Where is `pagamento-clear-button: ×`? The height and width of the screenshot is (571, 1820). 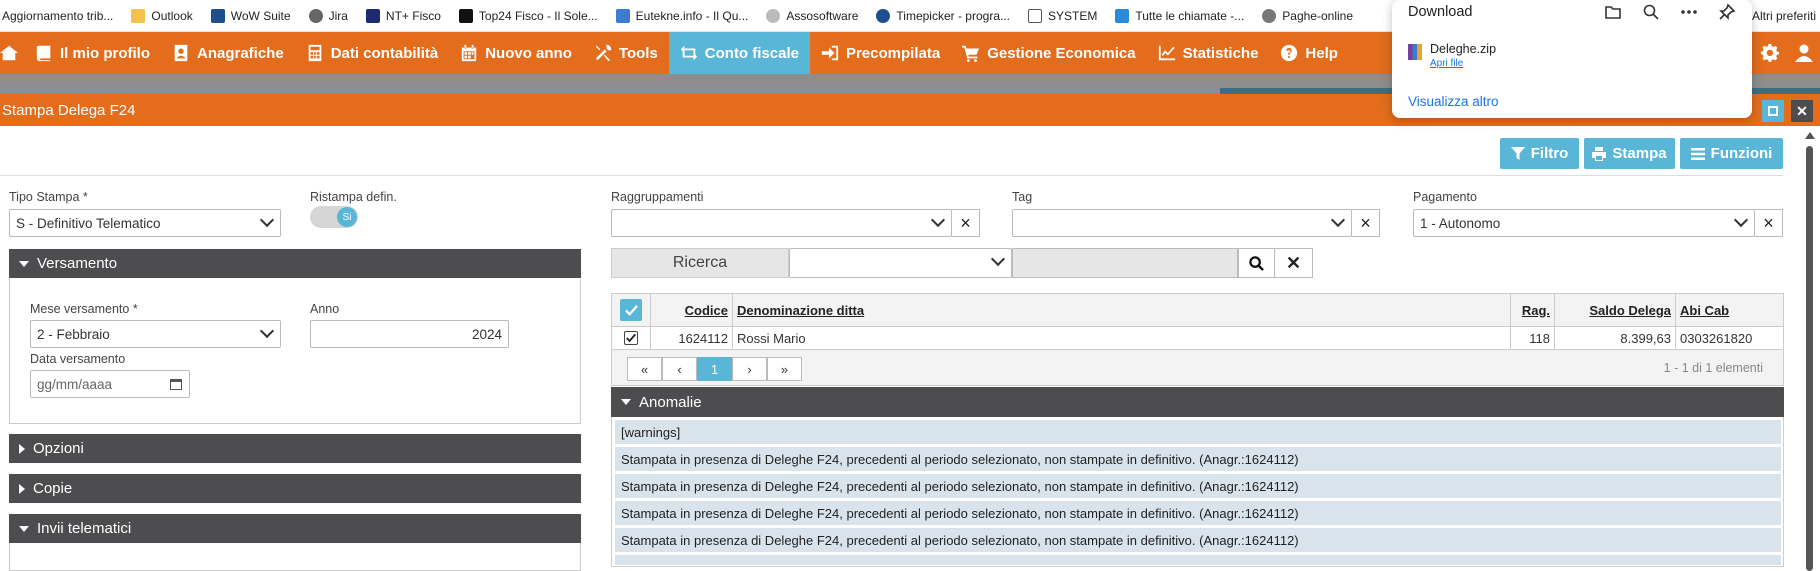
pagamento-clear-button: × is located at coordinates (1769, 223).